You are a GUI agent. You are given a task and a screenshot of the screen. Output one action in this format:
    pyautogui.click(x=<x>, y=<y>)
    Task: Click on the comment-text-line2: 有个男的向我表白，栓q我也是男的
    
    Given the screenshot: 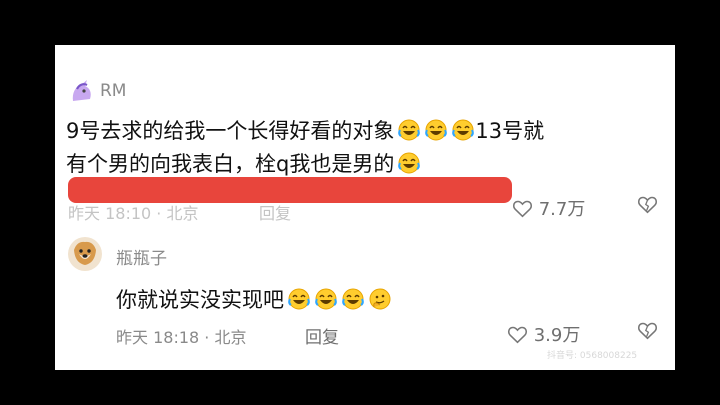 What is the action you would take?
    pyautogui.click(x=243, y=163)
    